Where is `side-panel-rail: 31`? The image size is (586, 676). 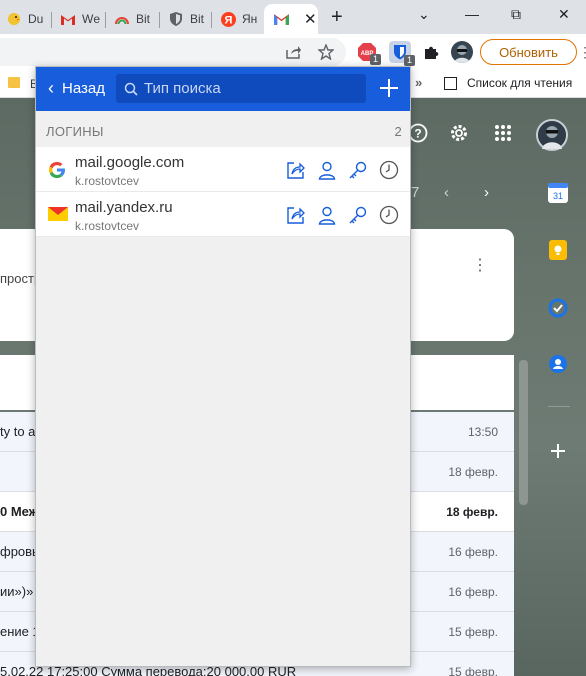 side-panel-rail: 31 is located at coordinates (559, 378).